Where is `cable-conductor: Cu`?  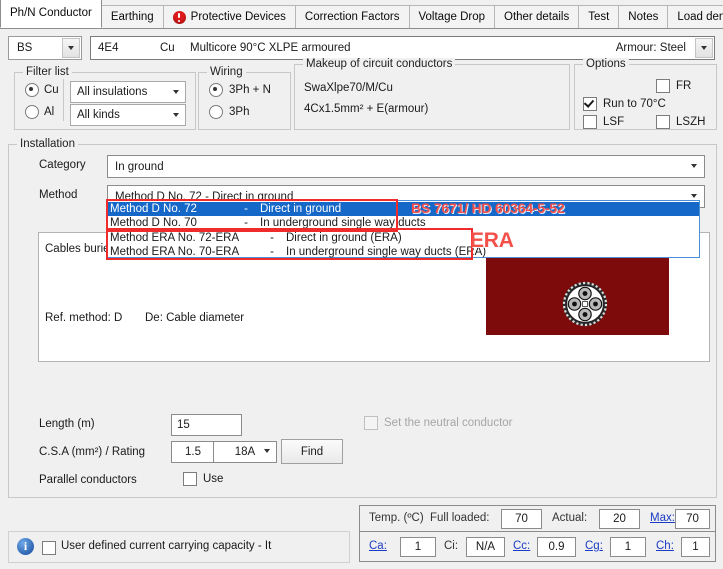 cable-conductor: Cu is located at coordinates (167, 48).